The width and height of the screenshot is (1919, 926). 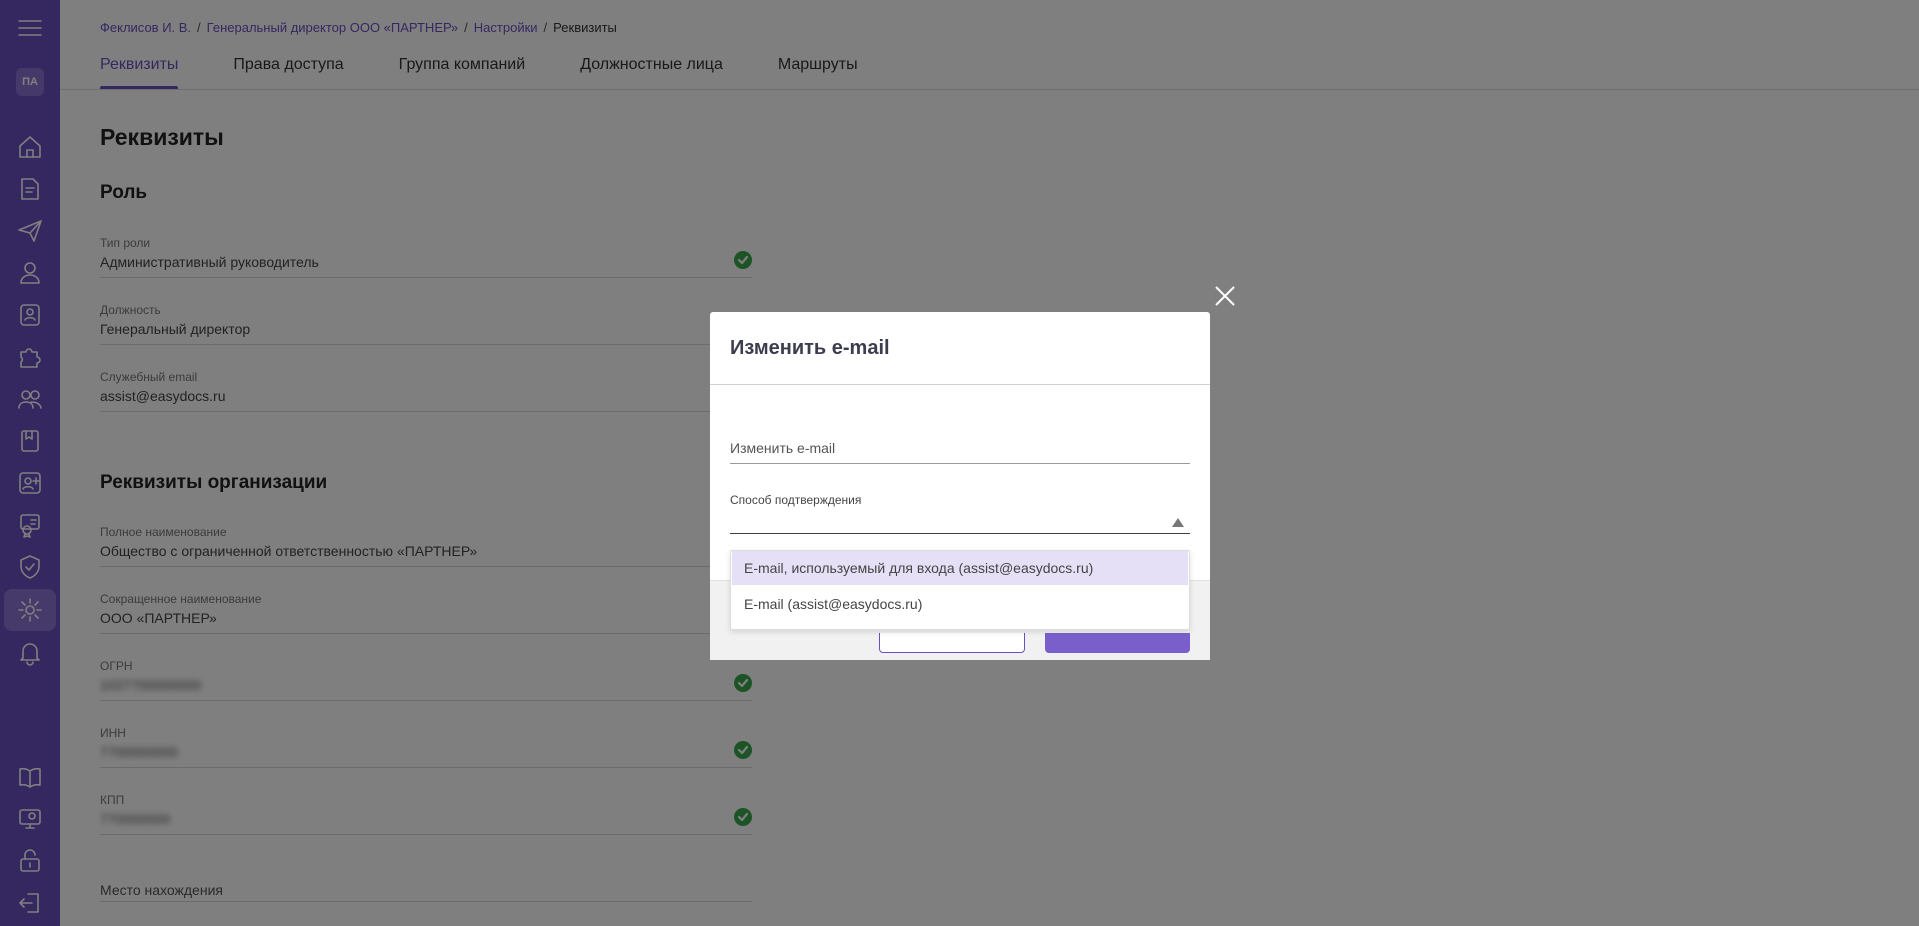 I want to click on cancel-button, so click(x=952, y=643).